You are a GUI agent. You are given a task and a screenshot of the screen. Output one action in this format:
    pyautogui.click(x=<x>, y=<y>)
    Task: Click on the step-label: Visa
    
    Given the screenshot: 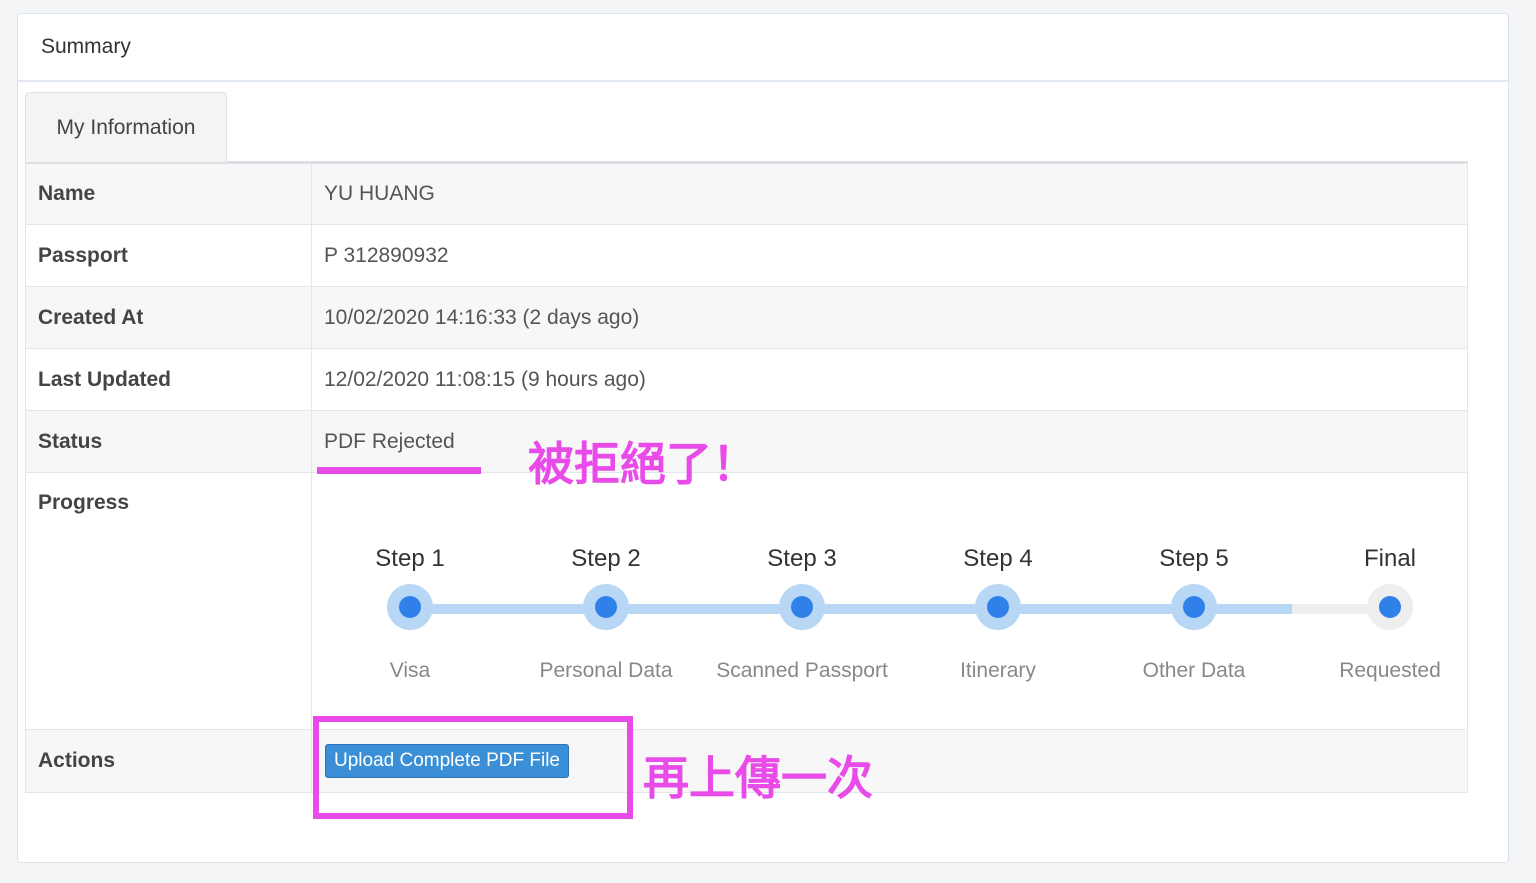 What is the action you would take?
    pyautogui.click(x=410, y=670)
    